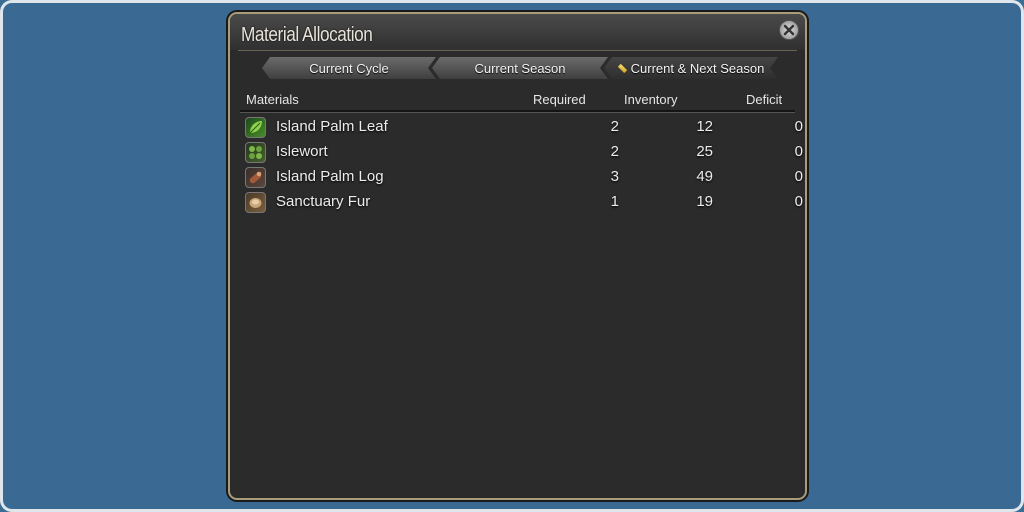 The height and width of the screenshot is (512, 1024). Describe the element at coordinates (764, 99) in the screenshot. I see `header-deficit: Deficit` at that location.